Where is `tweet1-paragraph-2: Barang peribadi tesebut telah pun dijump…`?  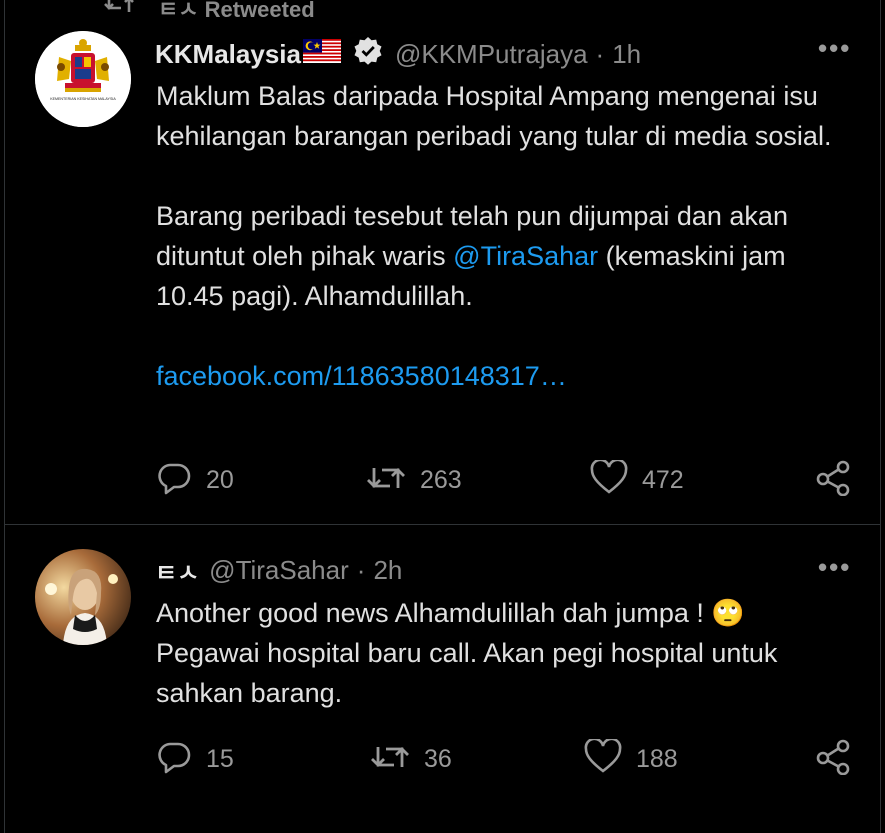
tweet1-paragraph-2: Barang peribadi tesebut telah pun dijump… is located at coordinates (472, 256).